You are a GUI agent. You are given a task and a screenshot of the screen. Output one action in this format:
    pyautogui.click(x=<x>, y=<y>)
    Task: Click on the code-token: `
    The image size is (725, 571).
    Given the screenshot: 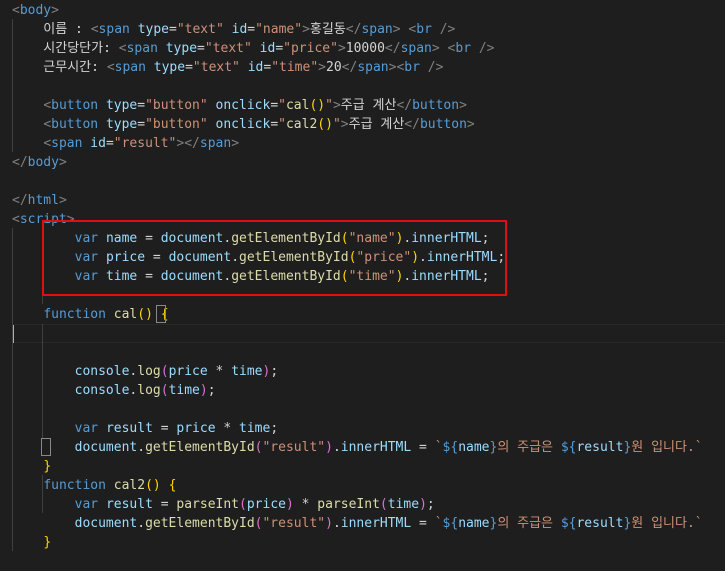 What is the action you would take?
    pyautogui.click(x=438, y=523)
    